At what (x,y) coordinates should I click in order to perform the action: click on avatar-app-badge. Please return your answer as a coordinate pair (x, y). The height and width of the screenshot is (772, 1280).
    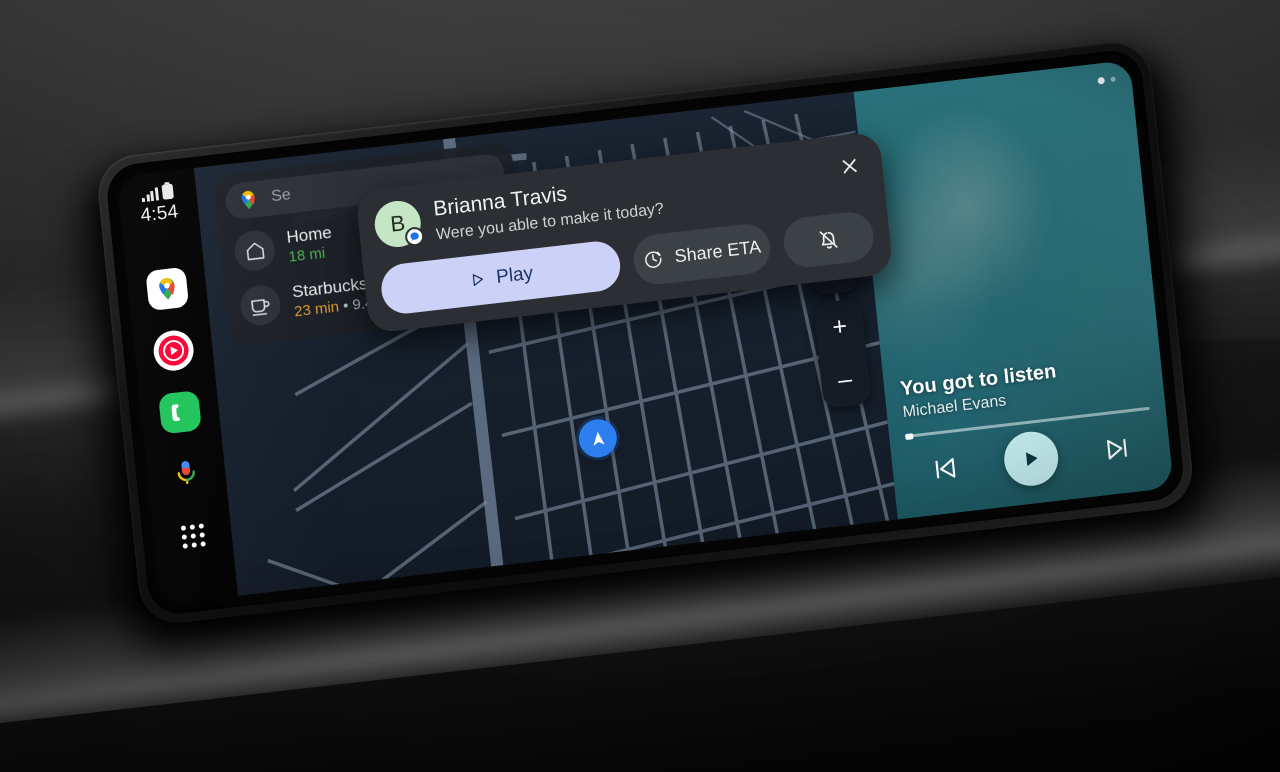
    Looking at the image, I should click on (415, 237).